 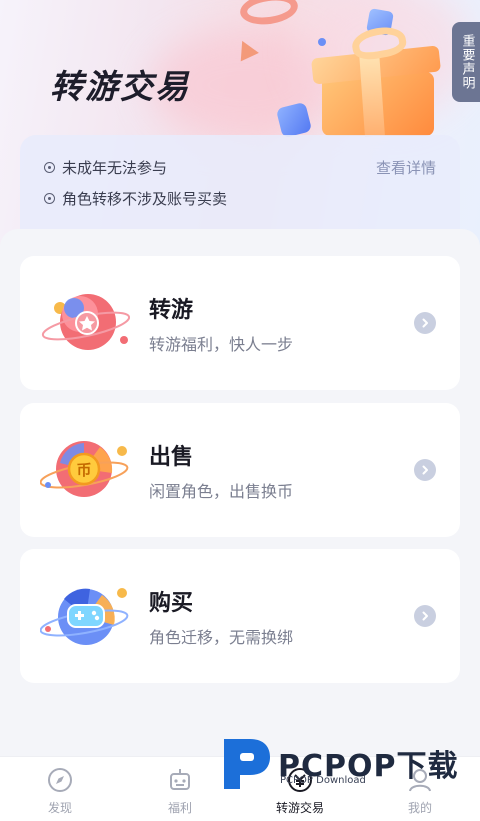 I want to click on gamepad-planet-icon, so click(x=84, y=616).